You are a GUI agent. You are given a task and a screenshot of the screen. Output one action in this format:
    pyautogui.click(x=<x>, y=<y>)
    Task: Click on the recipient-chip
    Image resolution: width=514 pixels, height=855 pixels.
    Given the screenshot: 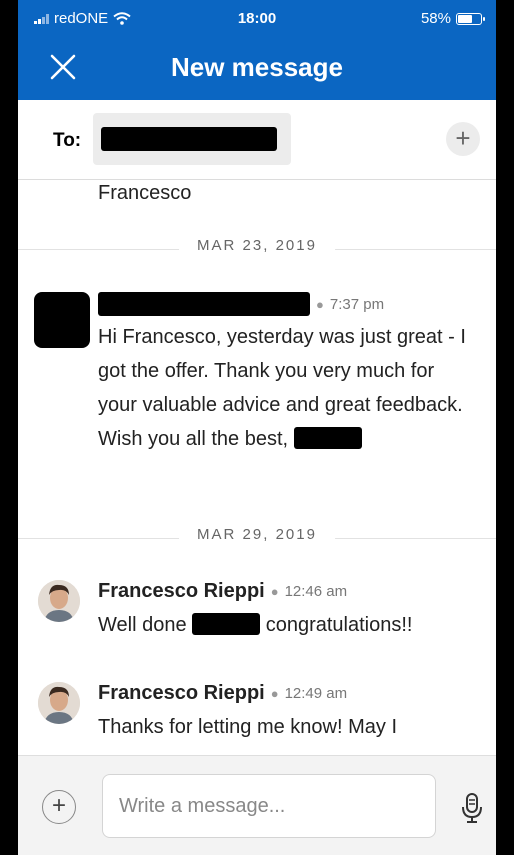 What is the action you would take?
    pyautogui.click(x=192, y=139)
    